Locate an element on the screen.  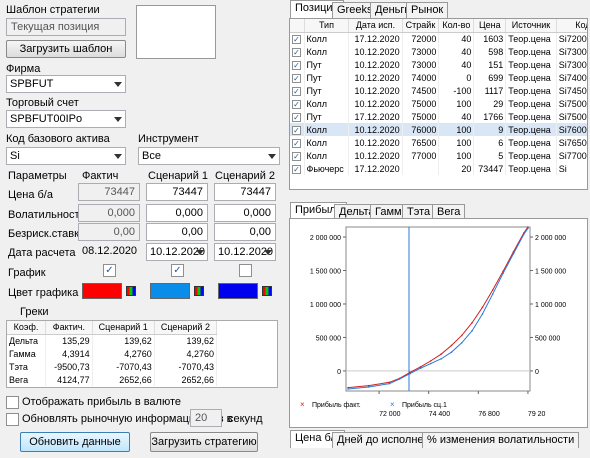
greek-value: -7070,43 is located at coordinates (123, 366).